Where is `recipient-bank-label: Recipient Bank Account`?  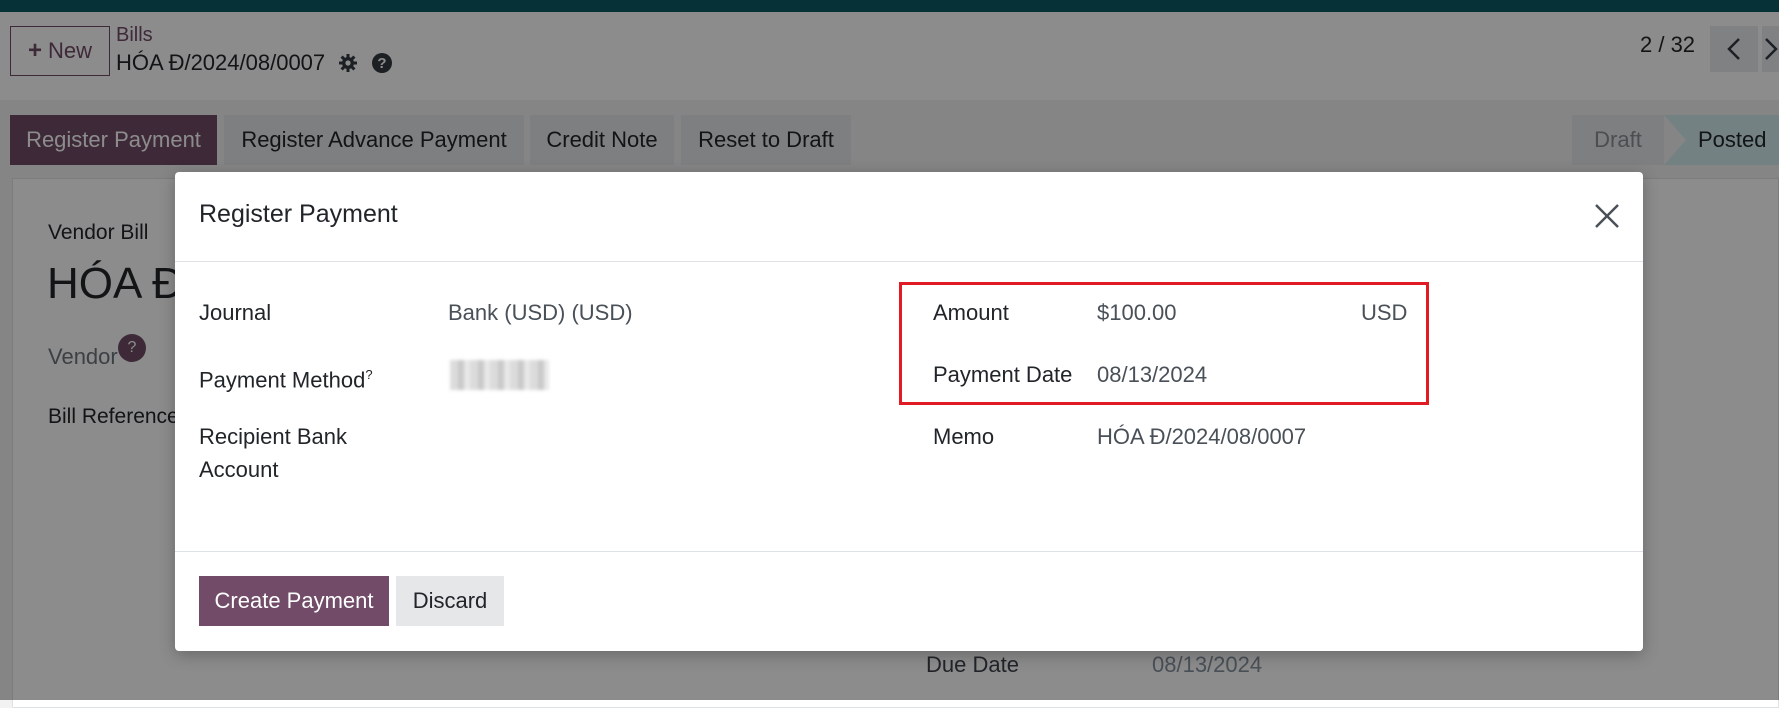
recipient-bank-label: Recipient Bank Account is located at coordinates (273, 453).